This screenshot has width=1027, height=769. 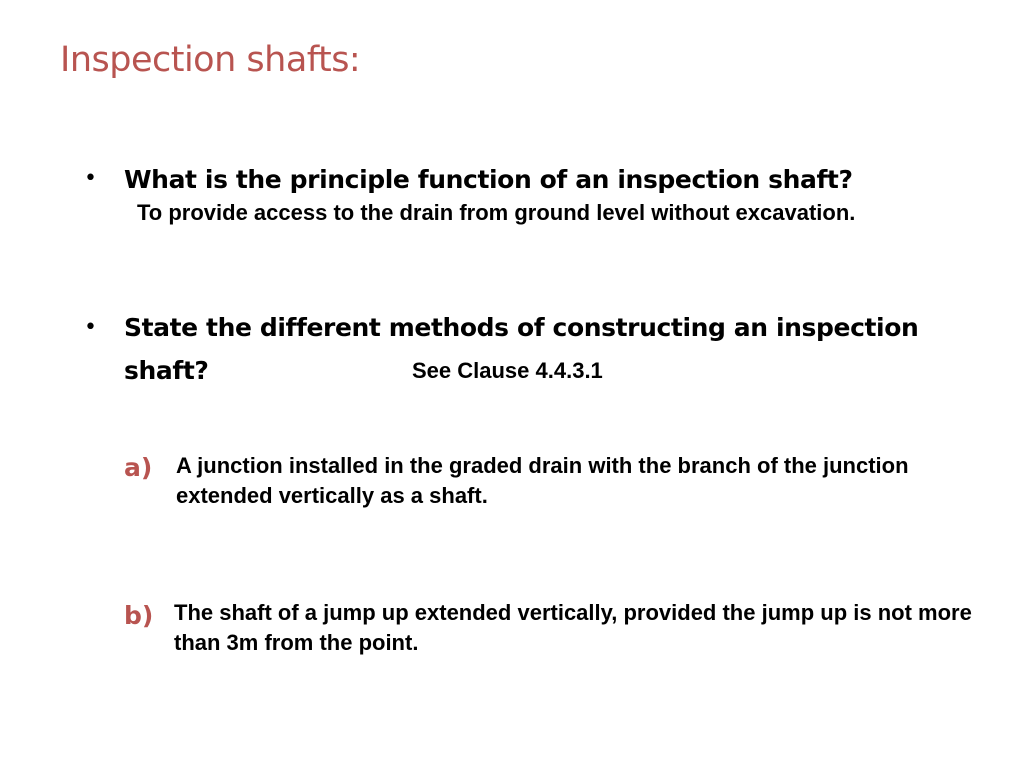 What do you see at coordinates (210, 60) in the screenshot?
I see `slide-title: Inspection shafts:` at bounding box center [210, 60].